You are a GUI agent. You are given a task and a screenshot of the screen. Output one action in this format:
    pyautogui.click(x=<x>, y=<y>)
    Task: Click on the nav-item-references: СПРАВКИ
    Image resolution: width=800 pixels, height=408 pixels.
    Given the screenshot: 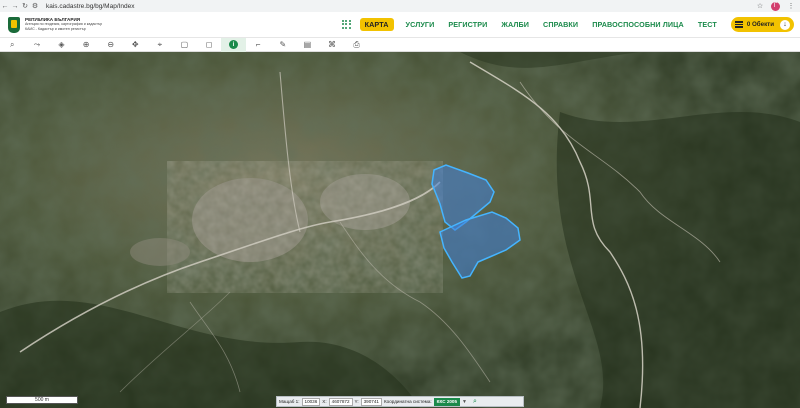 What is the action you would take?
    pyautogui.click(x=560, y=24)
    